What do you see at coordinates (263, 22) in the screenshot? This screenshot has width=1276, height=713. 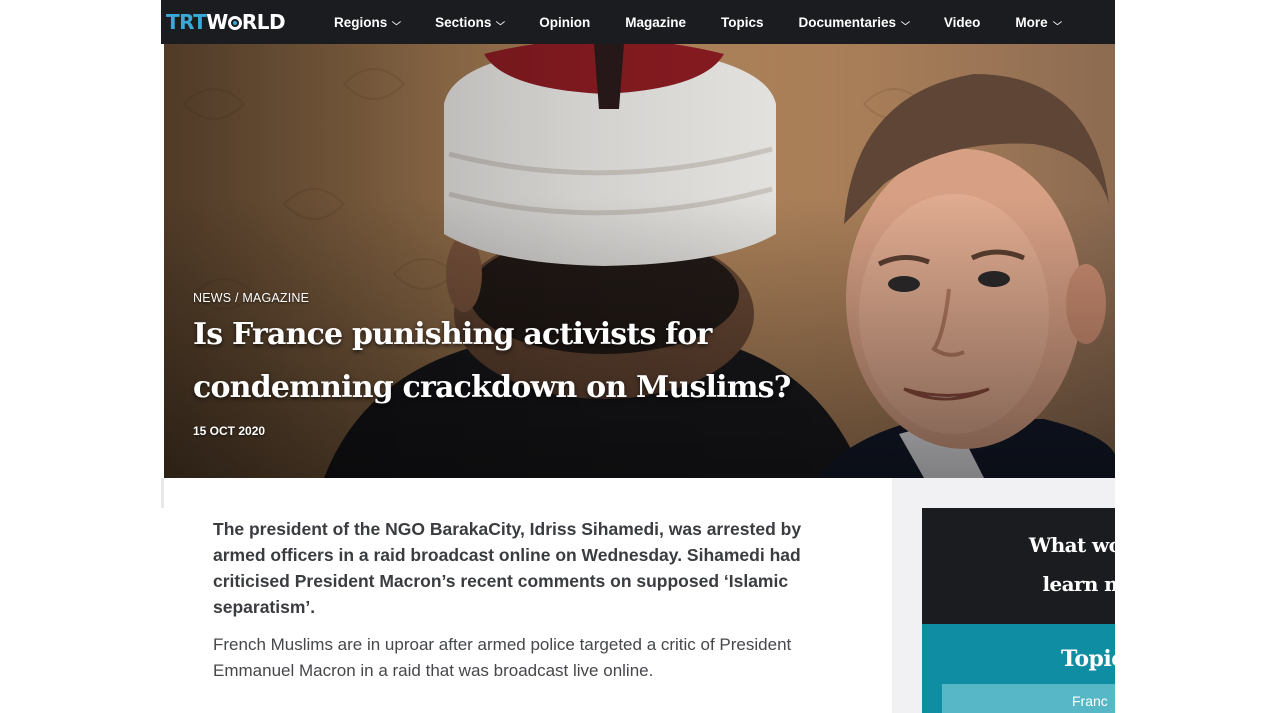 I see `logo-world-rest: RLD` at bounding box center [263, 22].